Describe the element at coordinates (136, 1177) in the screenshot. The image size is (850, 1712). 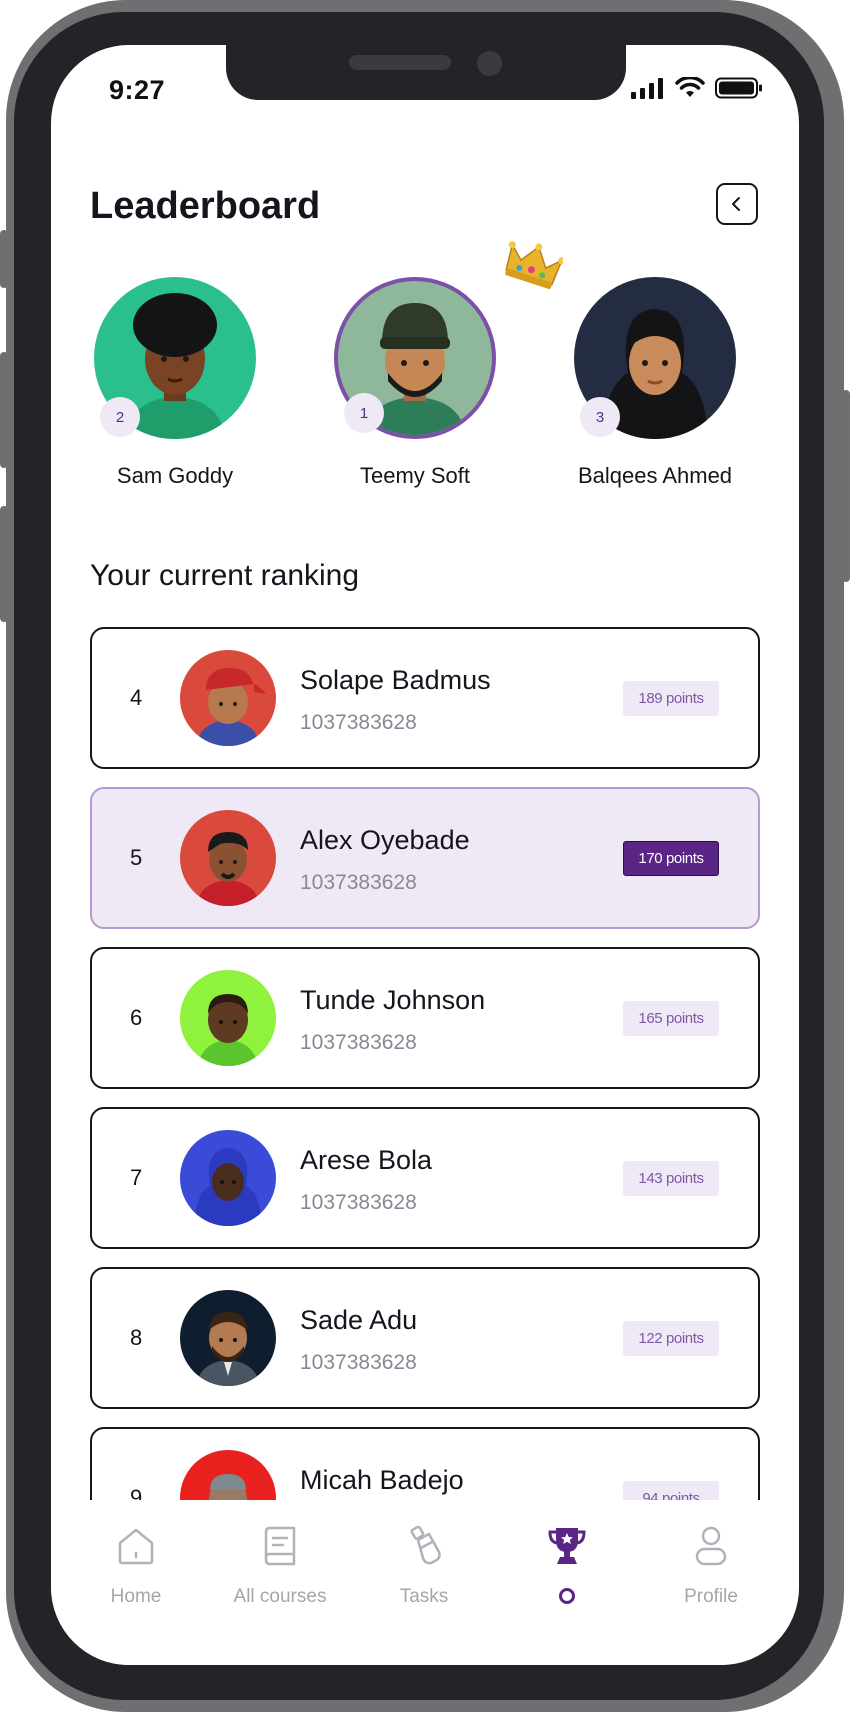
I see `rank-number: 7` at that location.